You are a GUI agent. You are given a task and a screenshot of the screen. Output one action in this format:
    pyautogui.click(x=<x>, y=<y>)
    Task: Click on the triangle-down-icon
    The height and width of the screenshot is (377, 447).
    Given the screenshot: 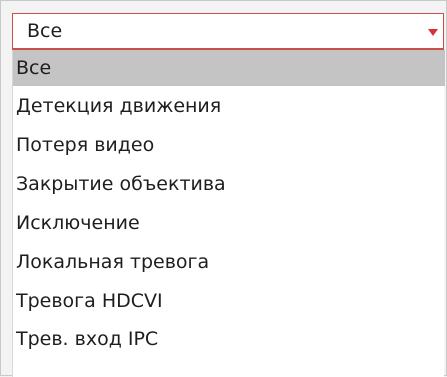 What is the action you would take?
    pyautogui.click(x=433, y=32)
    